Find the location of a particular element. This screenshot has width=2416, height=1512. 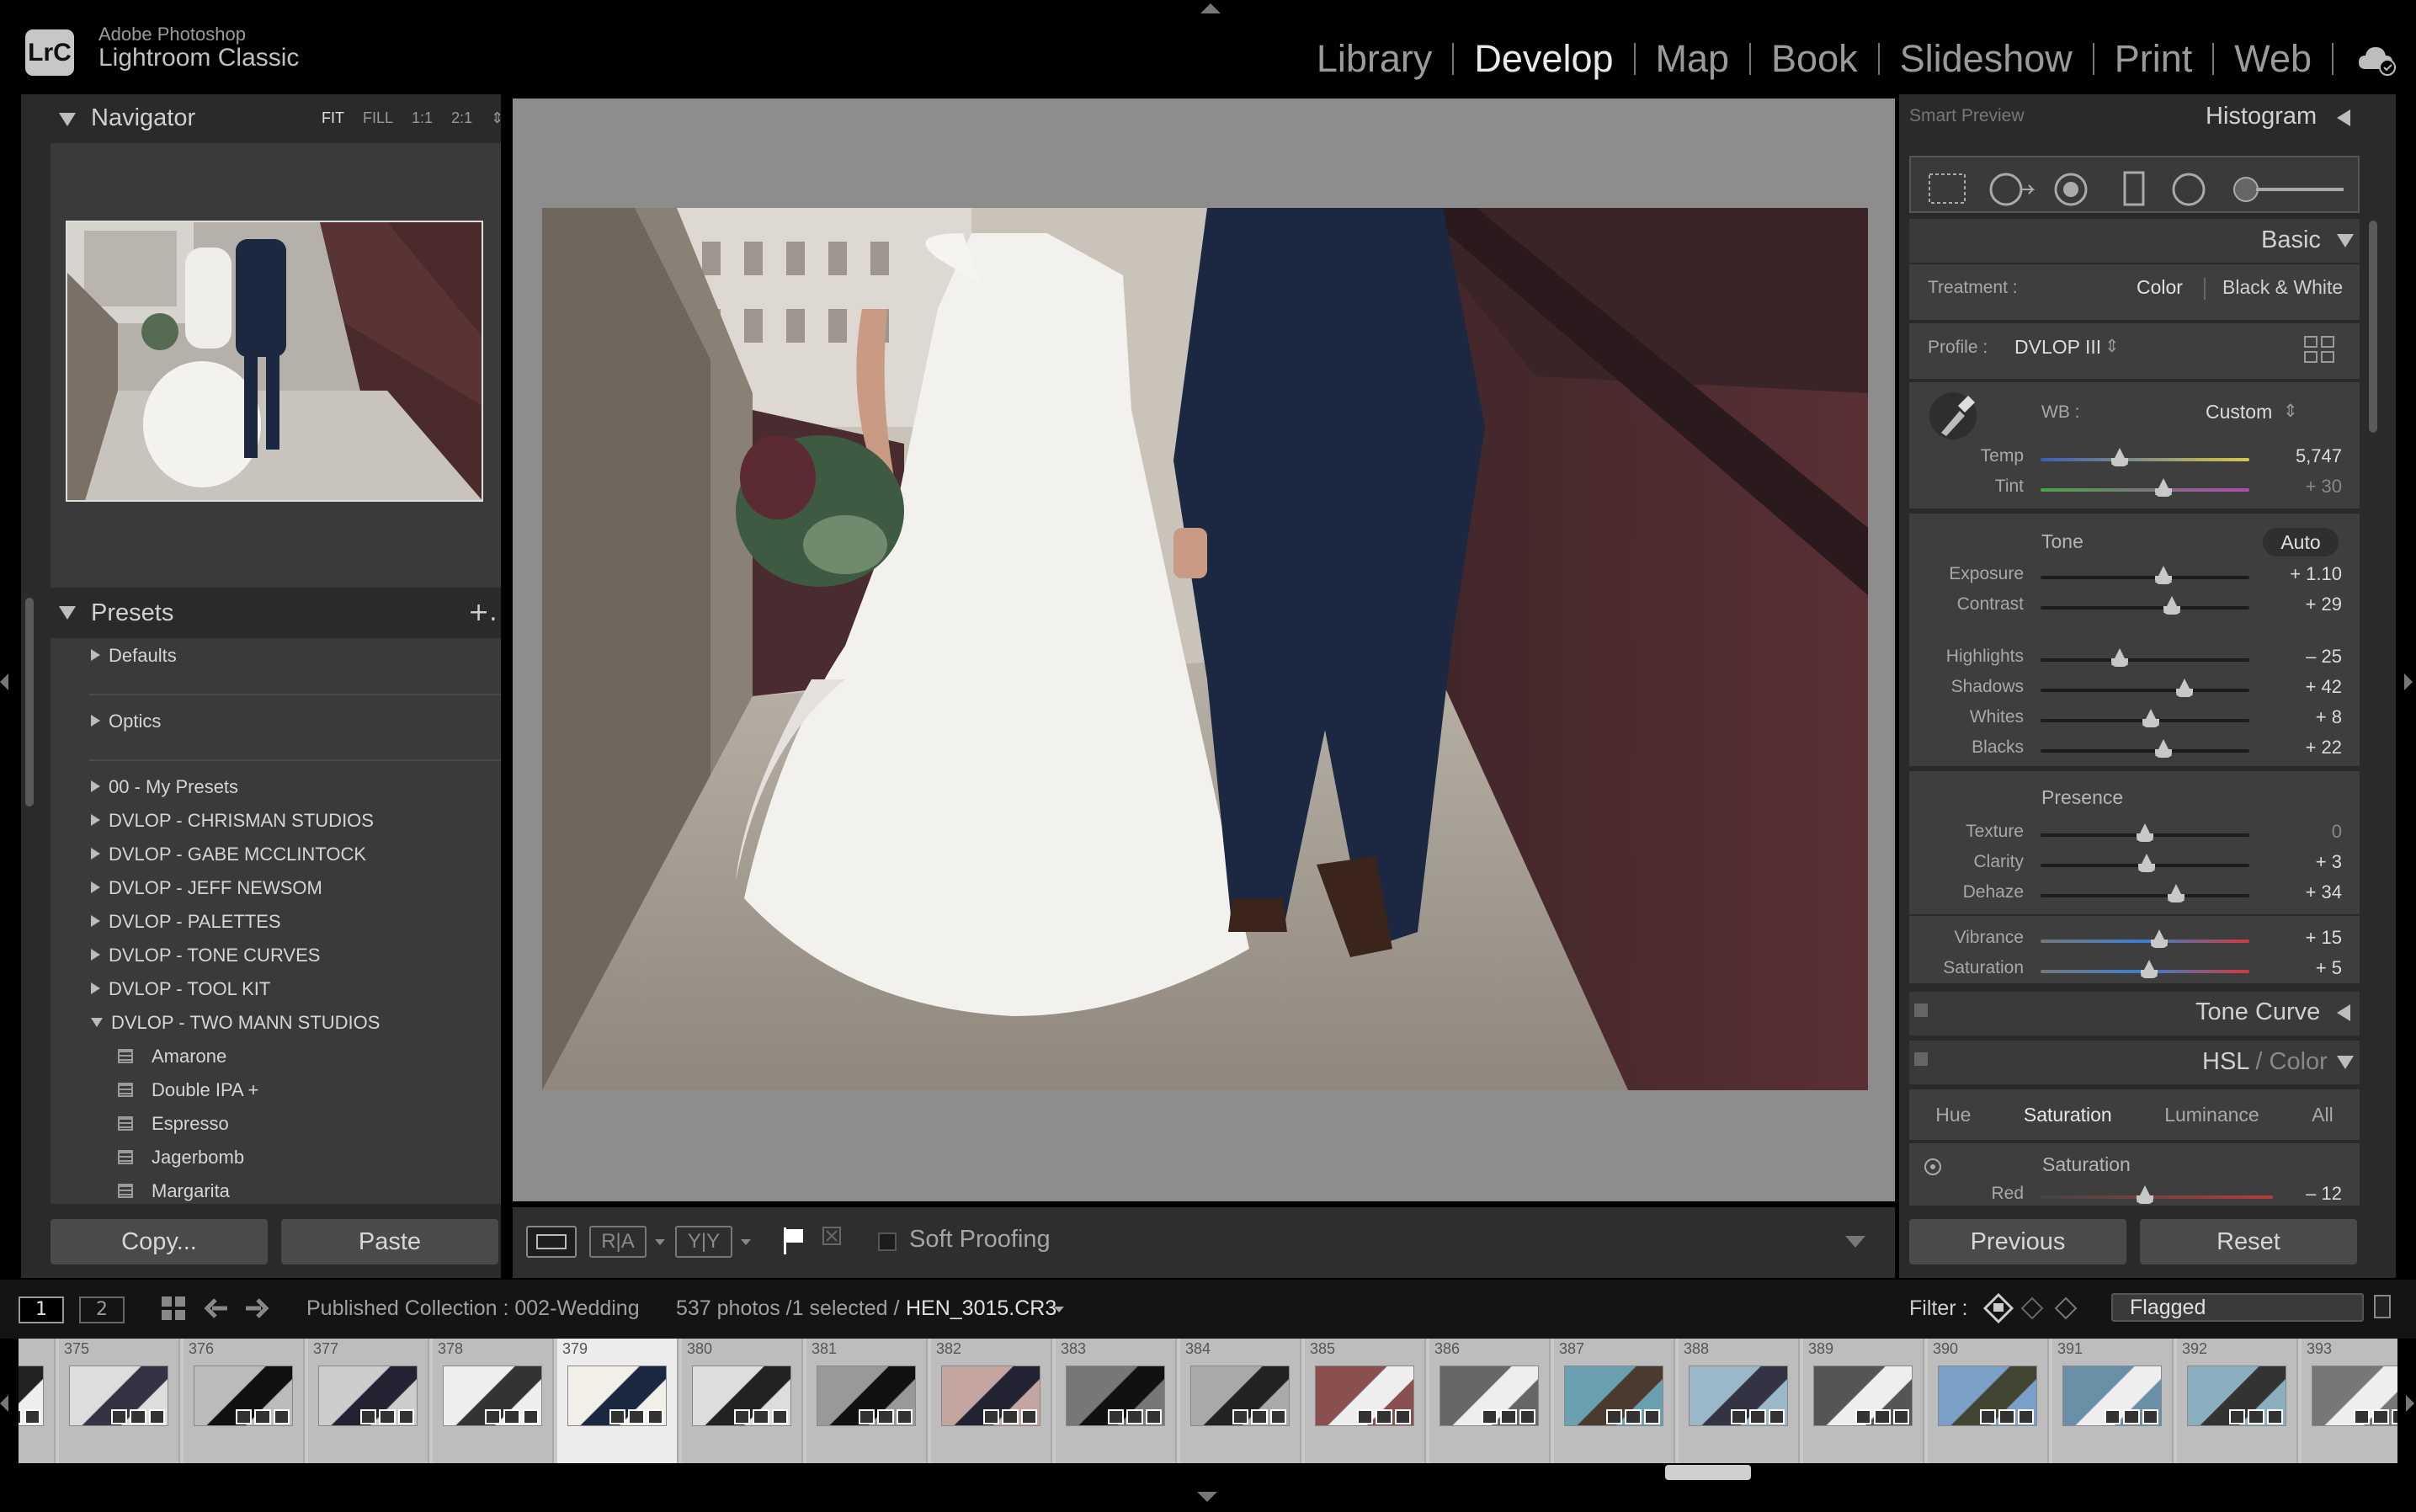

hsl-tab-hue: Hue is located at coordinates (1953, 1115).